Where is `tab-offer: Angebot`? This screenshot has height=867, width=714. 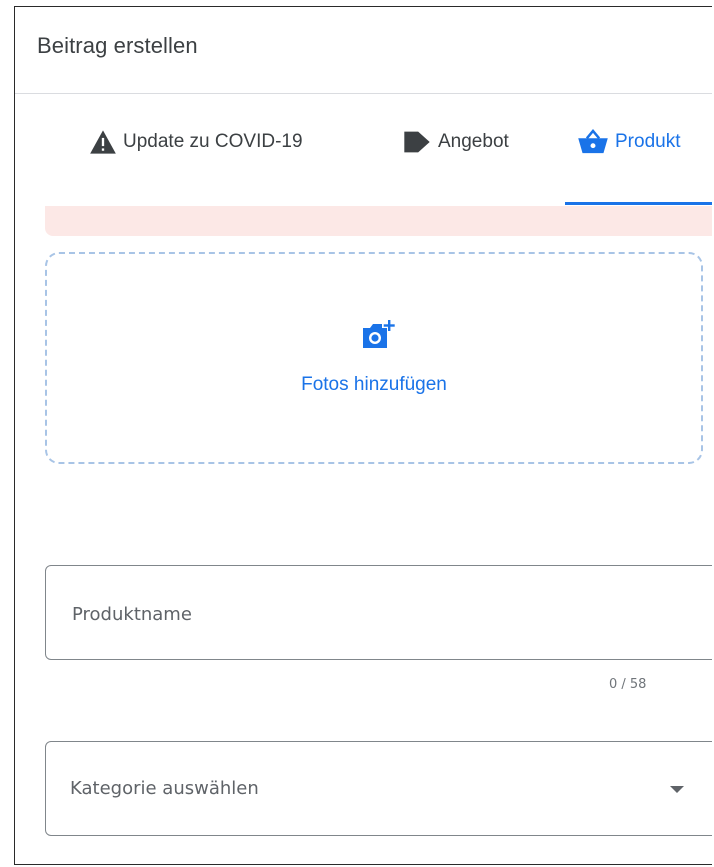 tab-offer: Angebot is located at coordinates (455, 142).